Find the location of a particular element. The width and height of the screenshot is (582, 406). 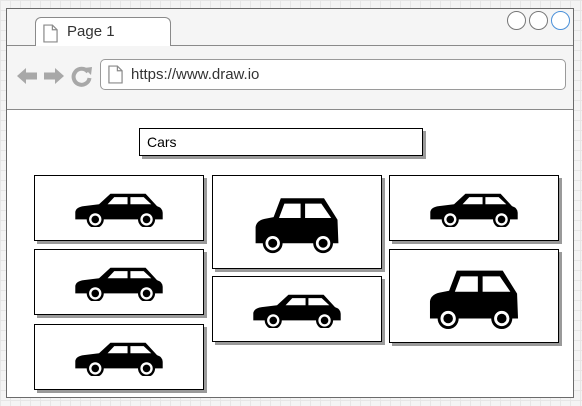

search-value: Cars is located at coordinates (162, 142).